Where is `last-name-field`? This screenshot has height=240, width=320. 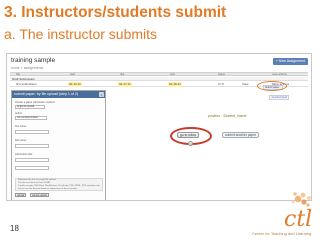
last-name-field is located at coordinates (32, 146).